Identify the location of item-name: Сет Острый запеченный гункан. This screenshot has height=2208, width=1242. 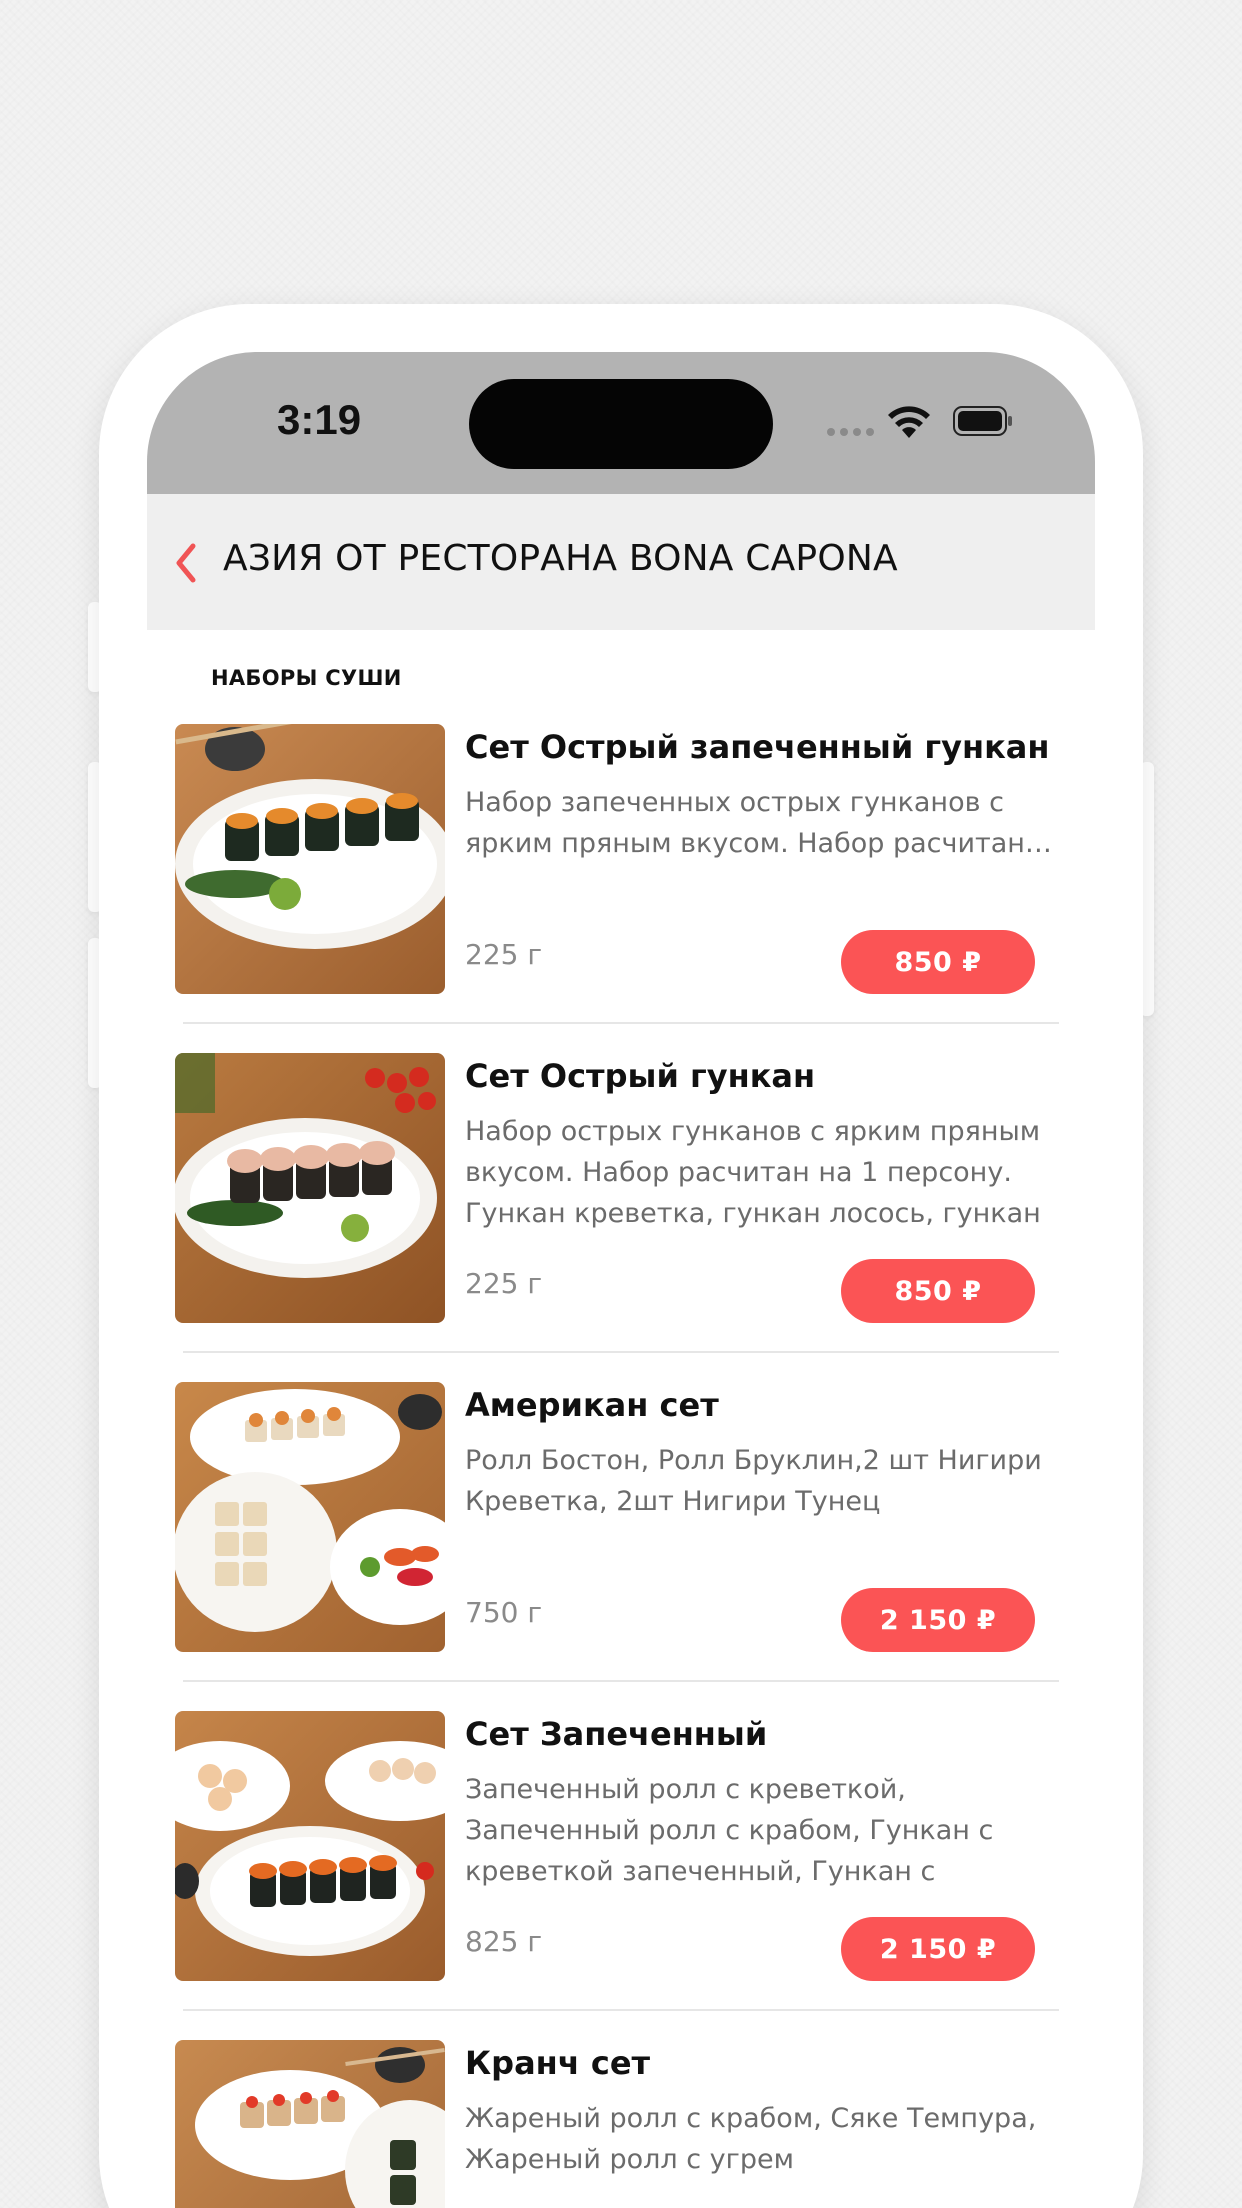
(757, 747).